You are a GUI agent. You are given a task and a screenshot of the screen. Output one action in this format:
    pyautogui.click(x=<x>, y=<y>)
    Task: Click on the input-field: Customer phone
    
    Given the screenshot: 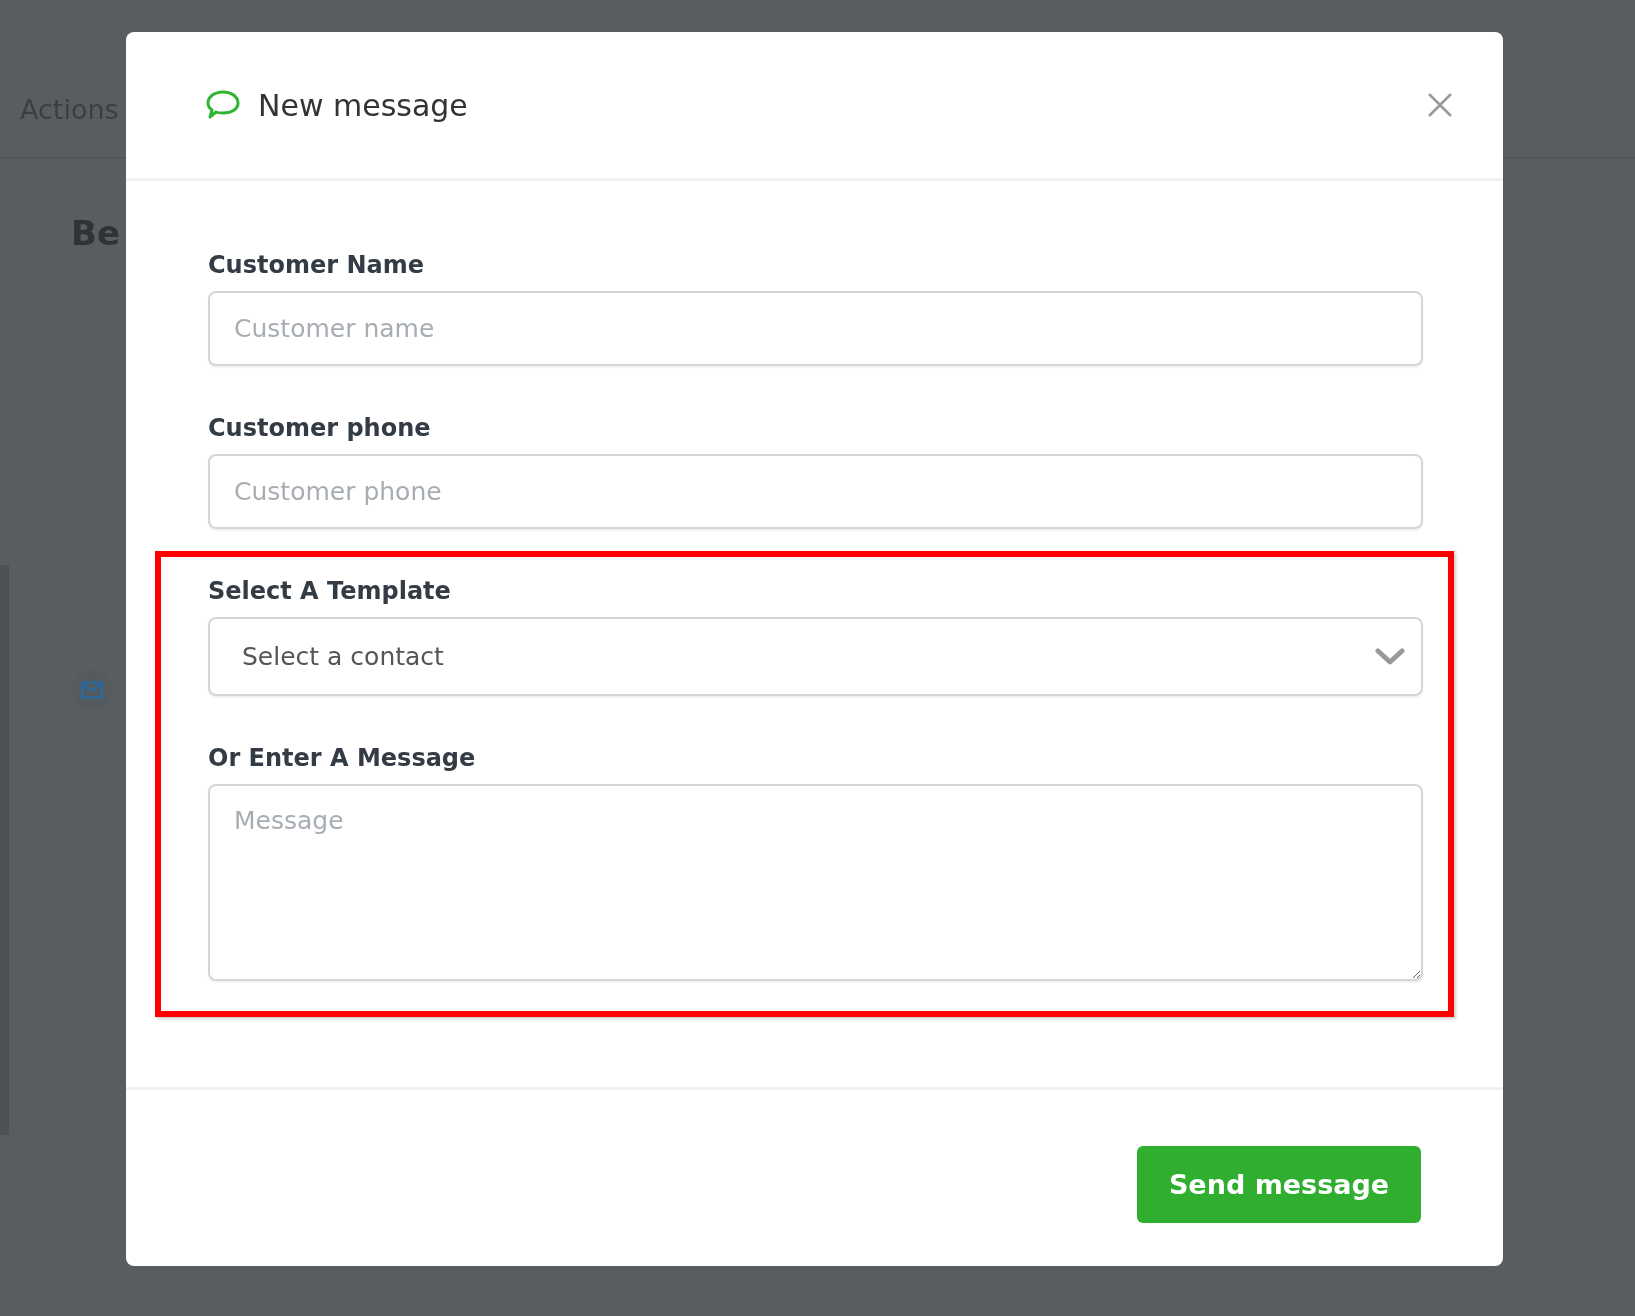 What is the action you would take?
    pyautogui.click(x=815, y=491)
    